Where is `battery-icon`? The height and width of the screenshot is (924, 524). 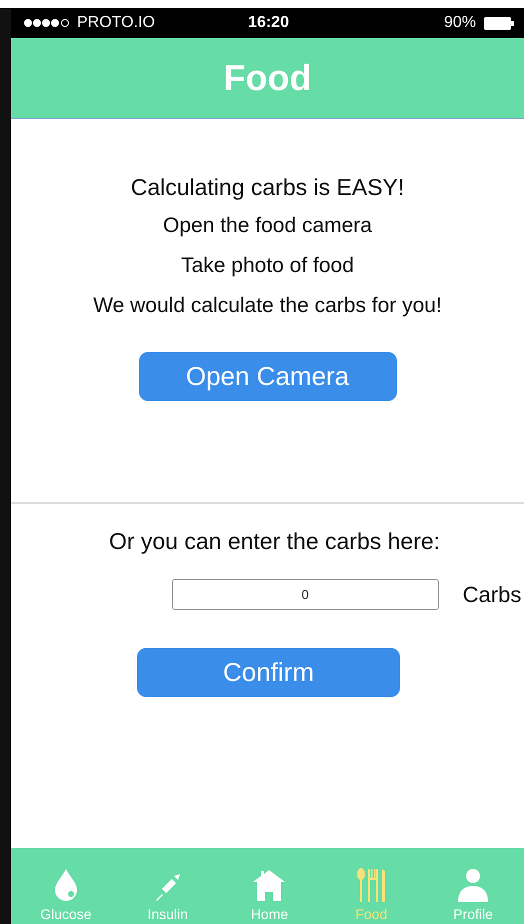 battery-icon is located at coordinates (499, 23).